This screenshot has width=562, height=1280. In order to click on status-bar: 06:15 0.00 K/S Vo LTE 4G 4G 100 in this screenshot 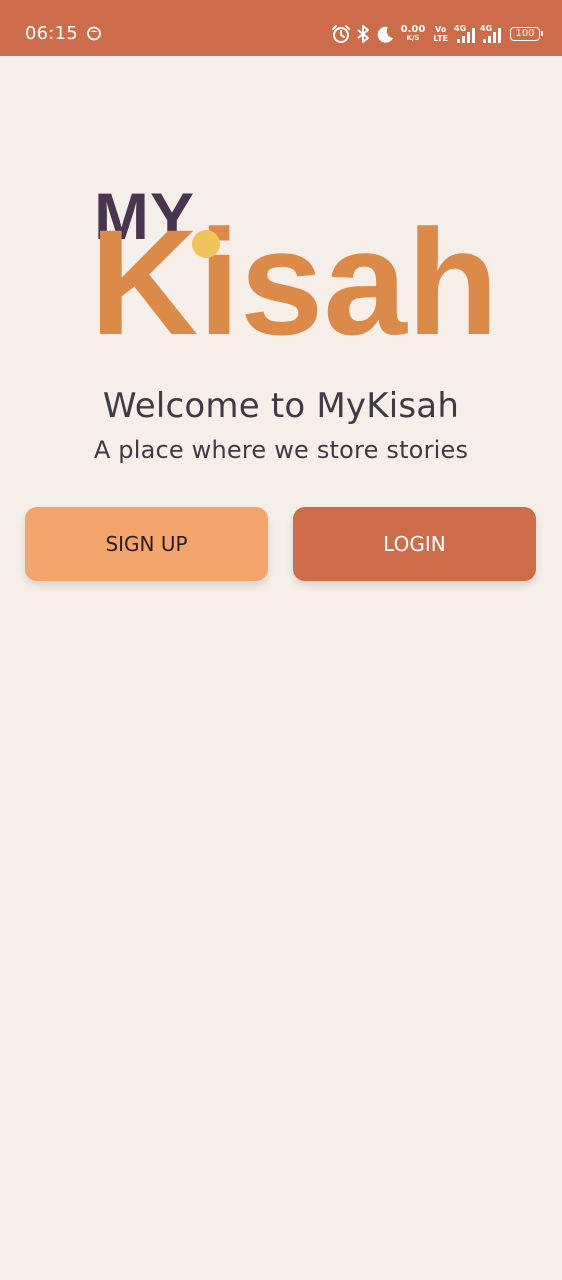, I will do `click(281, 28)`.